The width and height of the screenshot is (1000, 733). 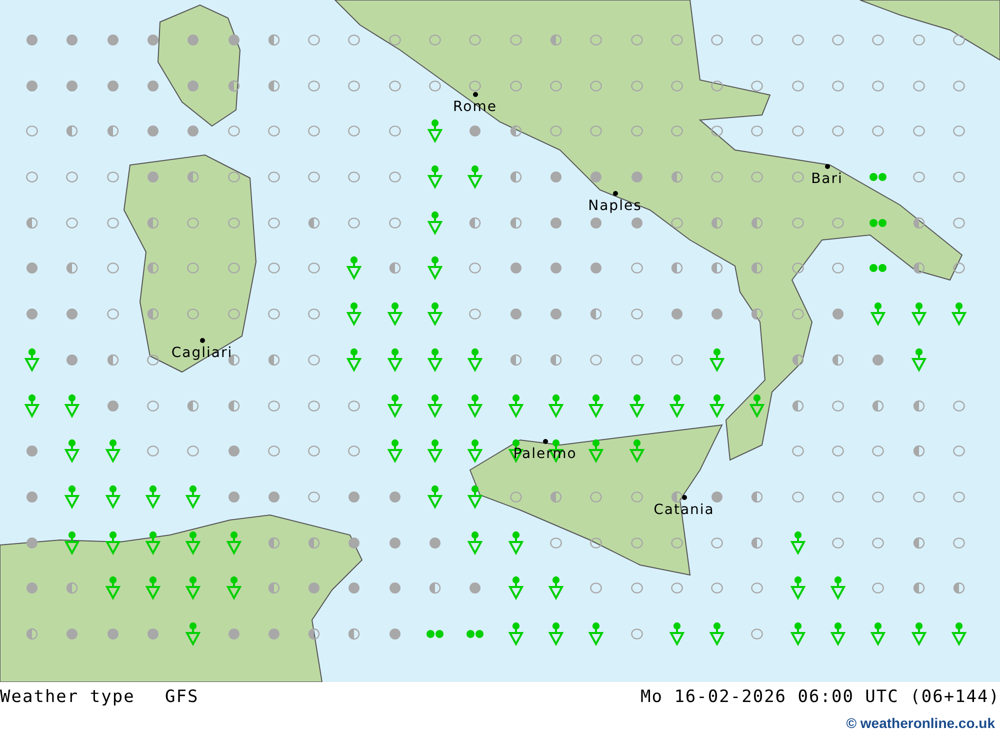 What do you see at coordinates (67, 697) in the screenshot?
I see `map-title: Weather type` at bounding box center [67, 697].